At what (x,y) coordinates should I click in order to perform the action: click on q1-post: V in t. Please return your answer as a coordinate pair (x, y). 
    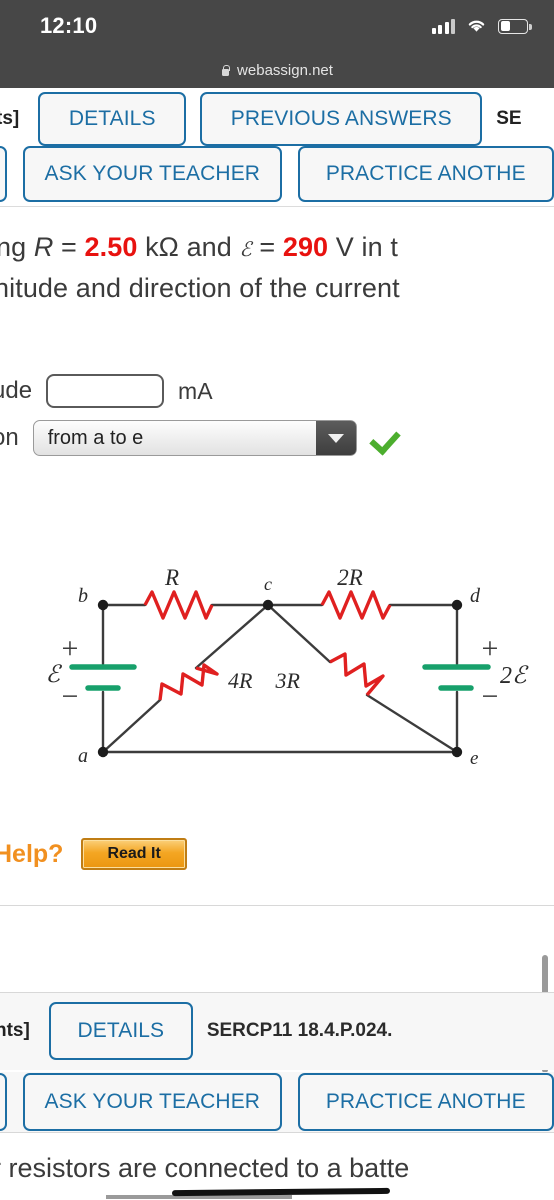
    Looking at the image, I should click on (363, 247).